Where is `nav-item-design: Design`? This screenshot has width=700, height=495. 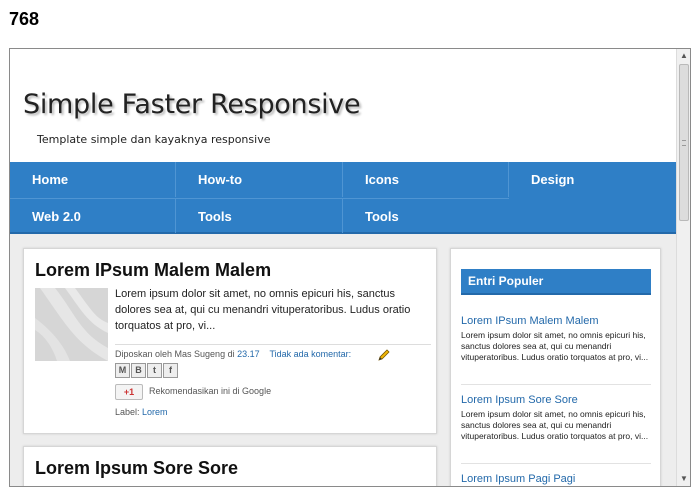 nav-item-design: Design is located at coordinates (592, 179).